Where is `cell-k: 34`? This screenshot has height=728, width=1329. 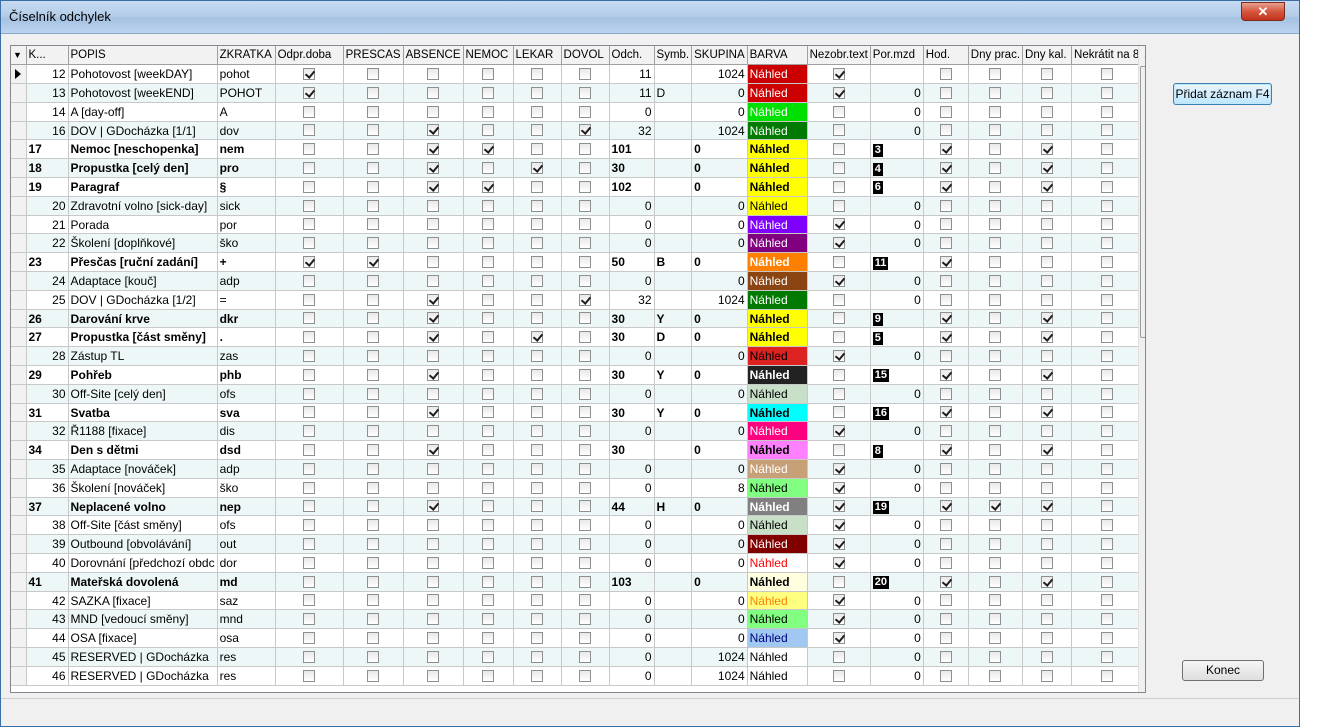 cell-k: 34 is located at coordinates (47, 450).